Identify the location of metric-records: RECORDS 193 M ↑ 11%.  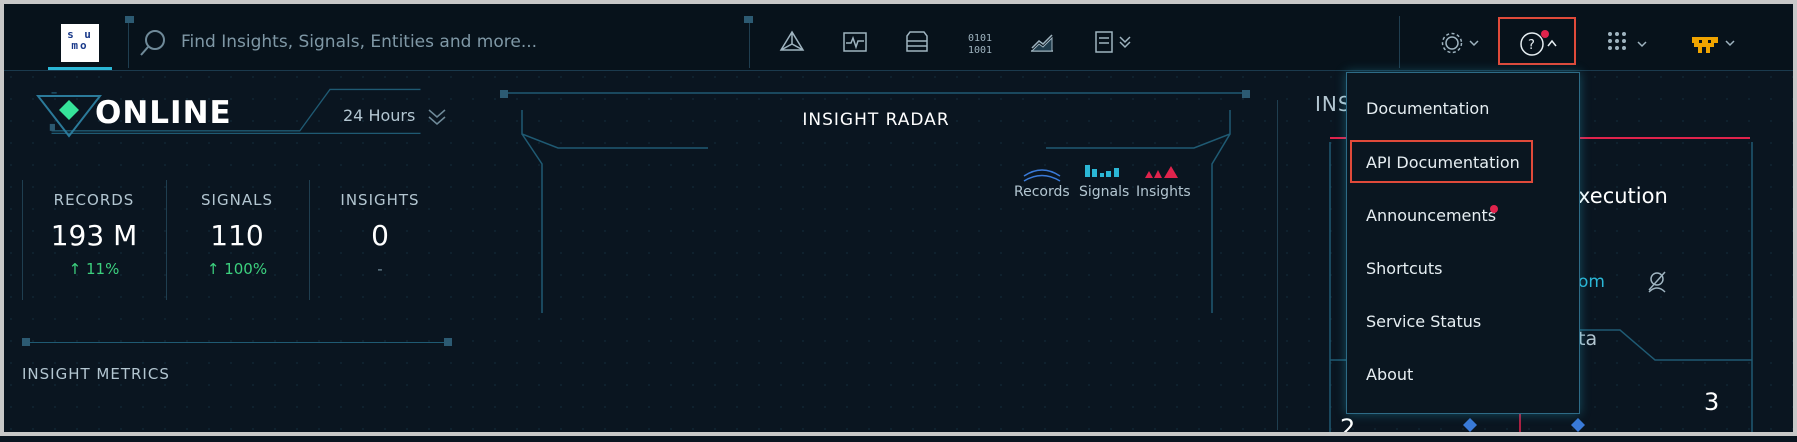
(94, 234).